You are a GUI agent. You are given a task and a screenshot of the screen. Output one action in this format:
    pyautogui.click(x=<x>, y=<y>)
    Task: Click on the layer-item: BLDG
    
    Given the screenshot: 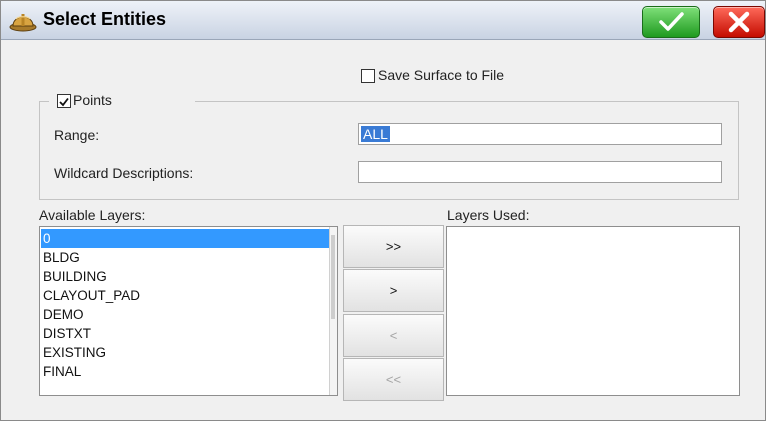 What is the action you would take?
    pyautogui.click(x=186, y=257)
    